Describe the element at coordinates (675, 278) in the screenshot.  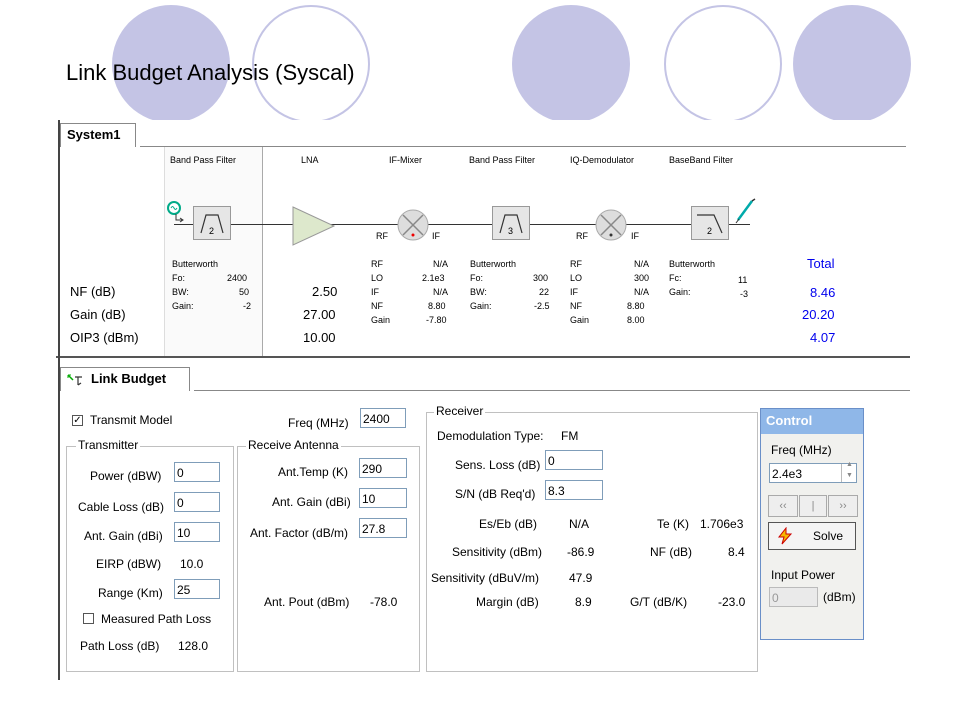
I see `param-label: Fc:` at that location.